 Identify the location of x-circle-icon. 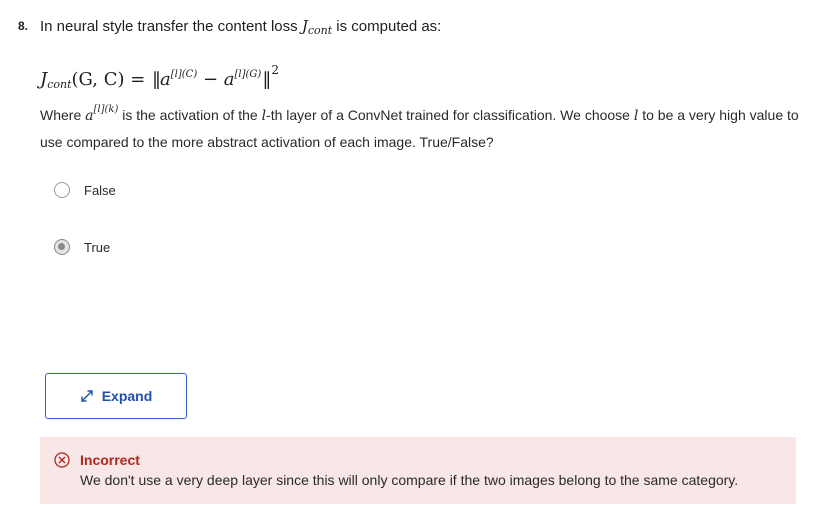
(62, 460).